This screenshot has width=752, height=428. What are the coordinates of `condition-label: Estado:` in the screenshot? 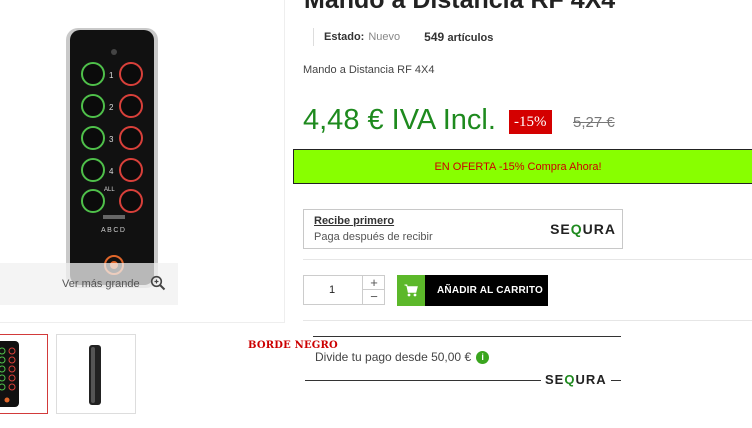 It's located at (344, 37).